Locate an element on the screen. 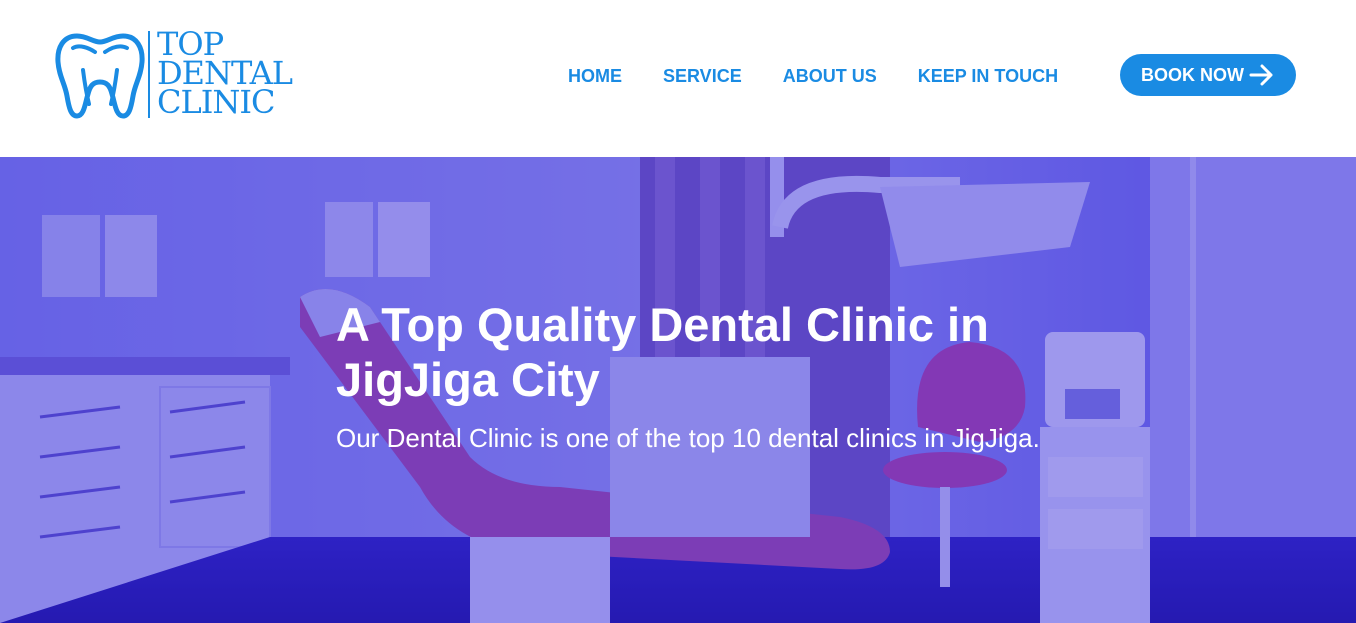 Image resolution: width=1356 pixels, height=623 pixels. logo-divider is located at coordinates (149, 74).